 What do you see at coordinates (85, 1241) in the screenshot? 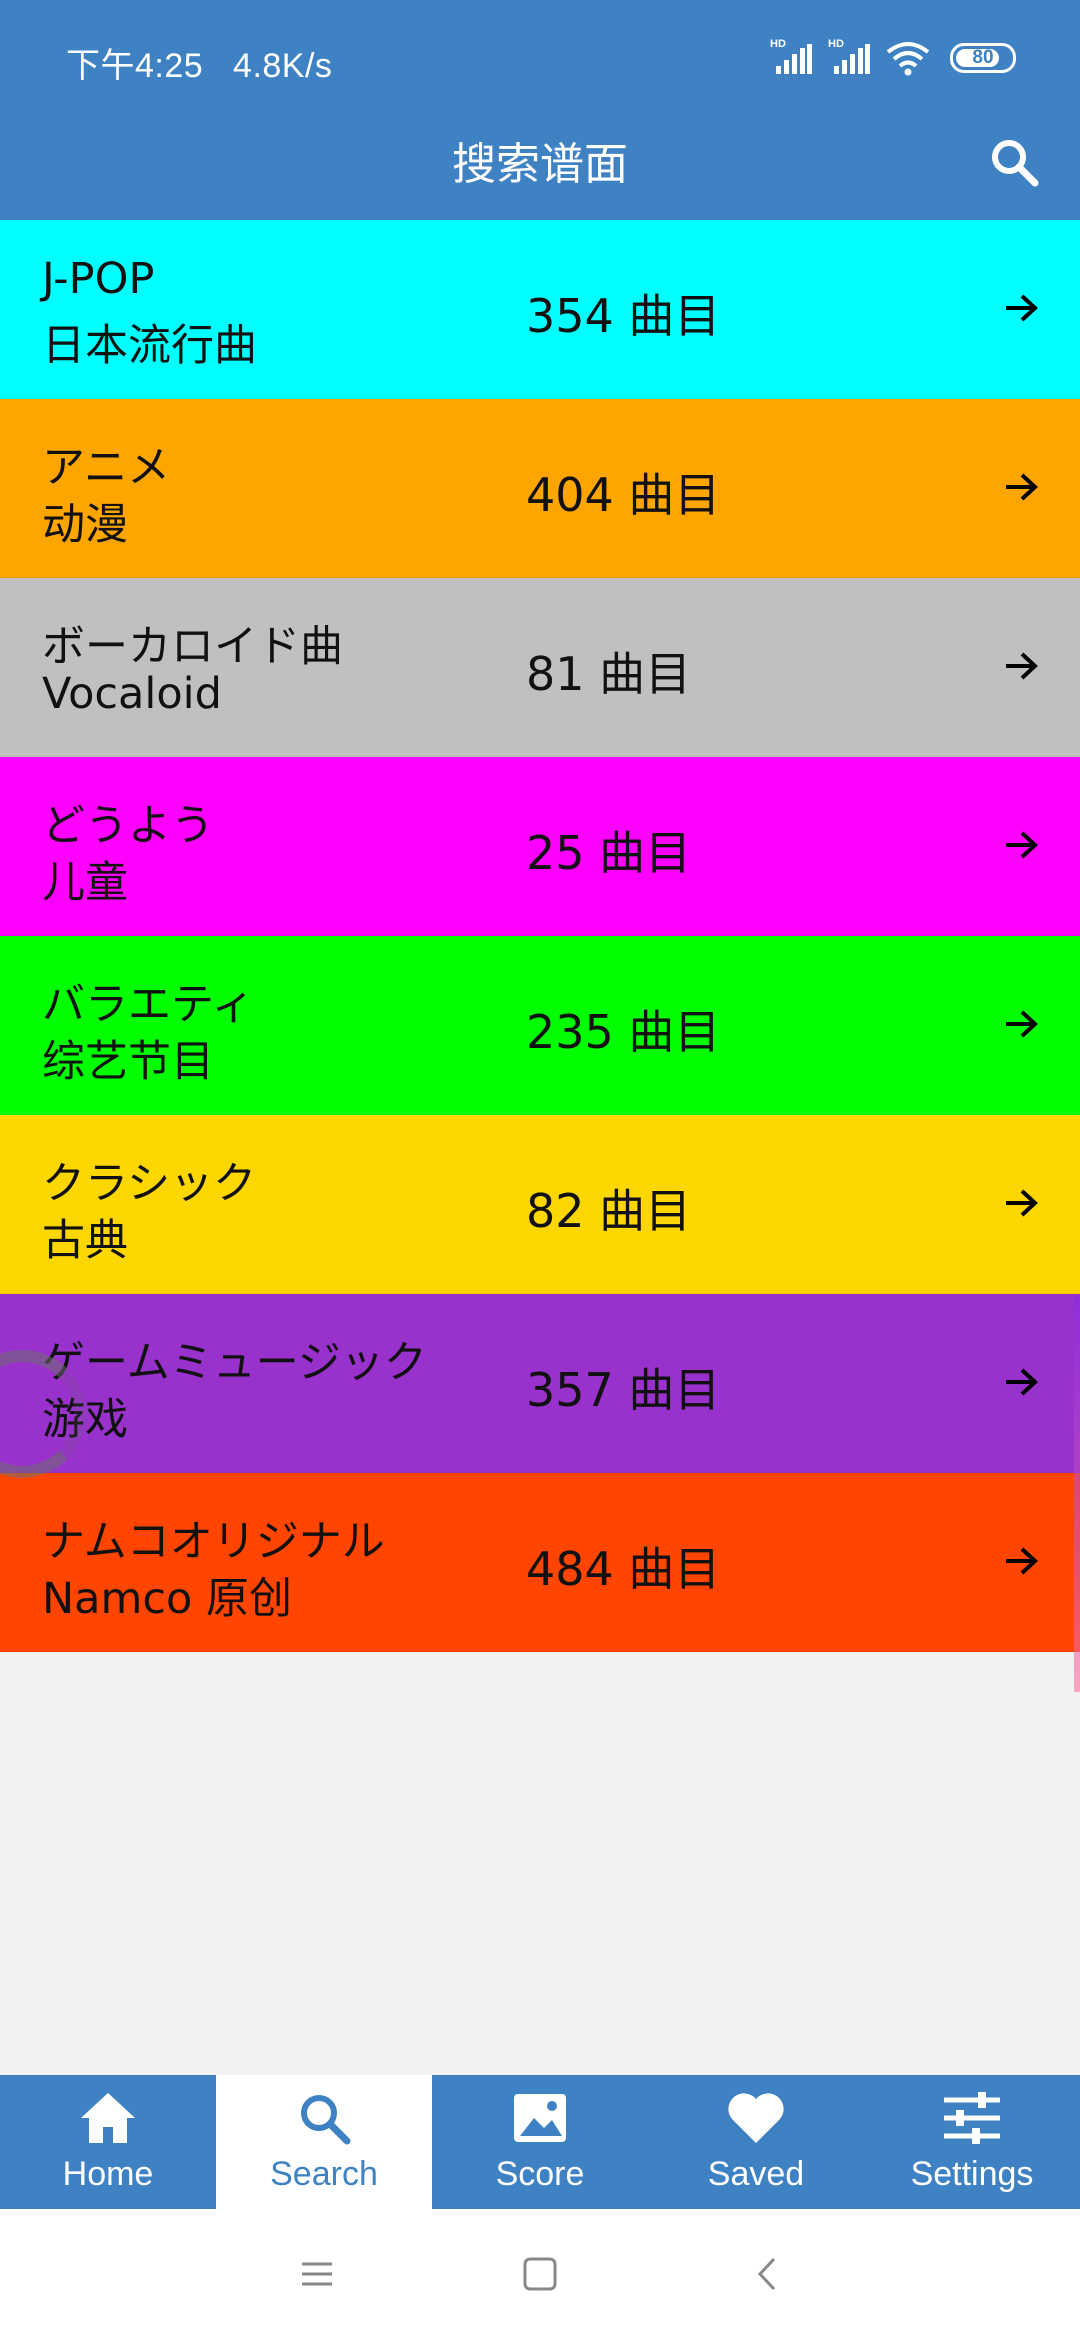
I see `genre-subtitle: 古典` at bounding box center [85, 1241].